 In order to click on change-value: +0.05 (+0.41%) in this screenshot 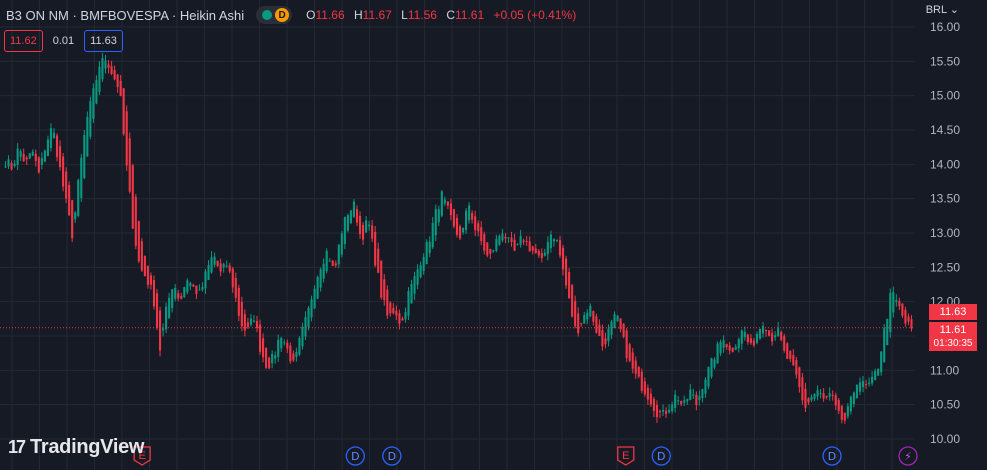, I will do `click(535, 15)`.